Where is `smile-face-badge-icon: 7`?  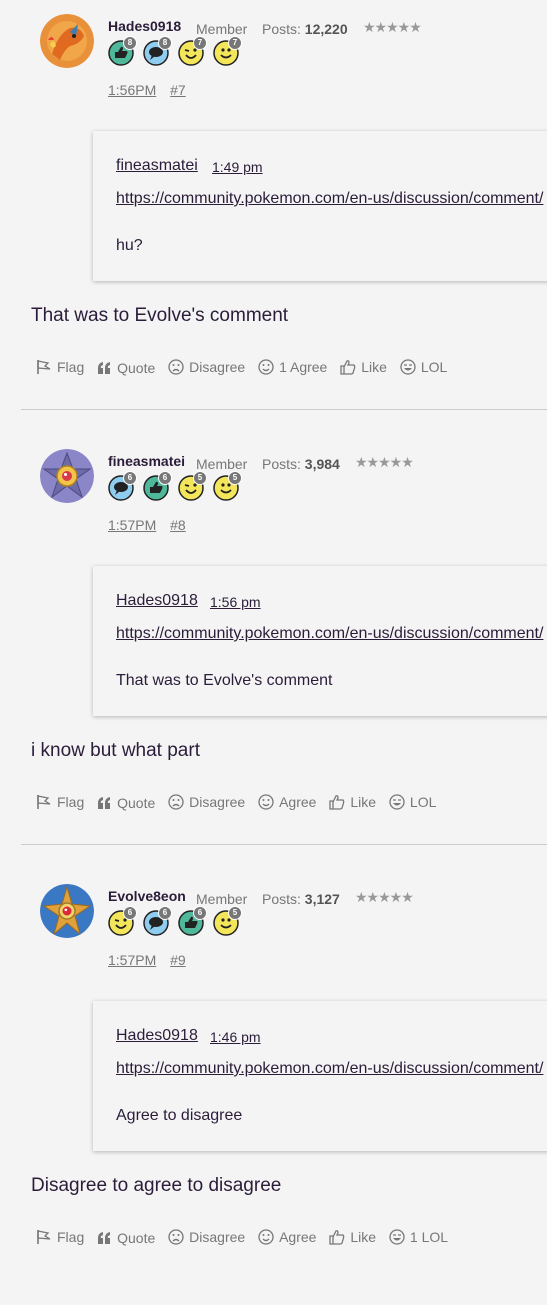 smile-face-badge-icon: 7 is located at coordinates (227, 51).